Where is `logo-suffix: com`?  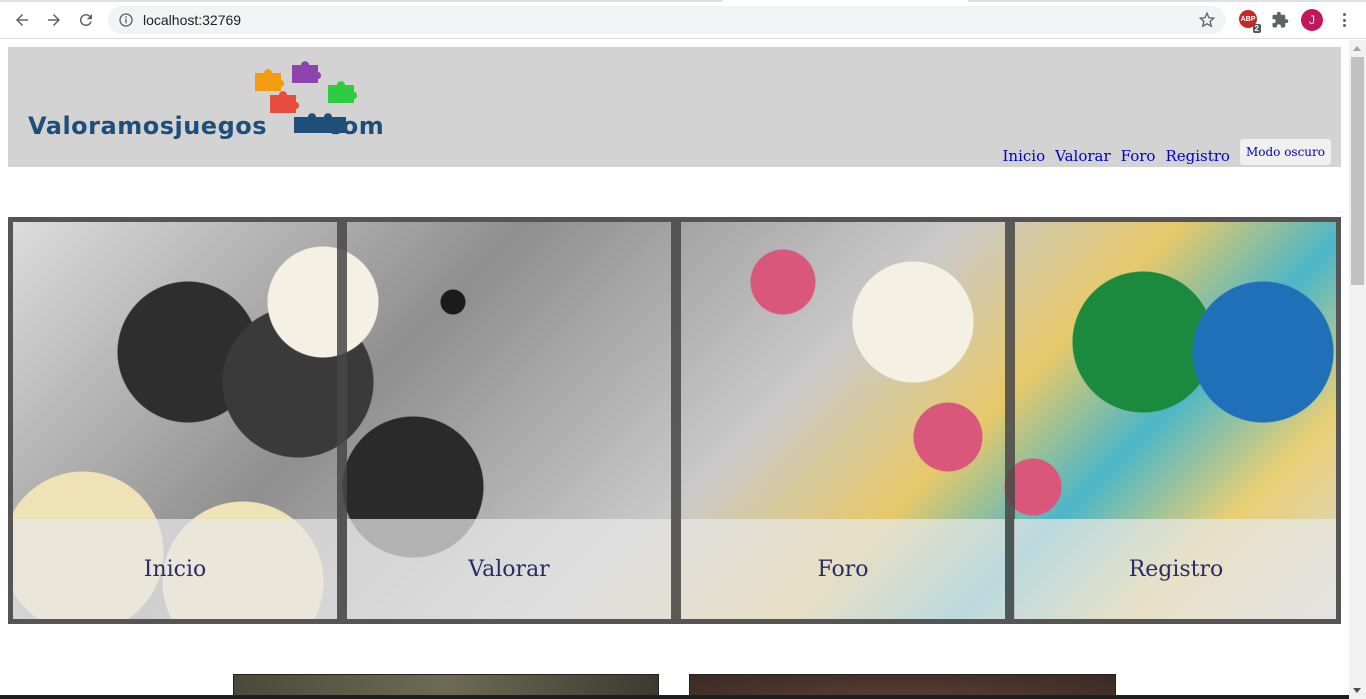 logo-suffix: com is located at coordinates (356, 126).